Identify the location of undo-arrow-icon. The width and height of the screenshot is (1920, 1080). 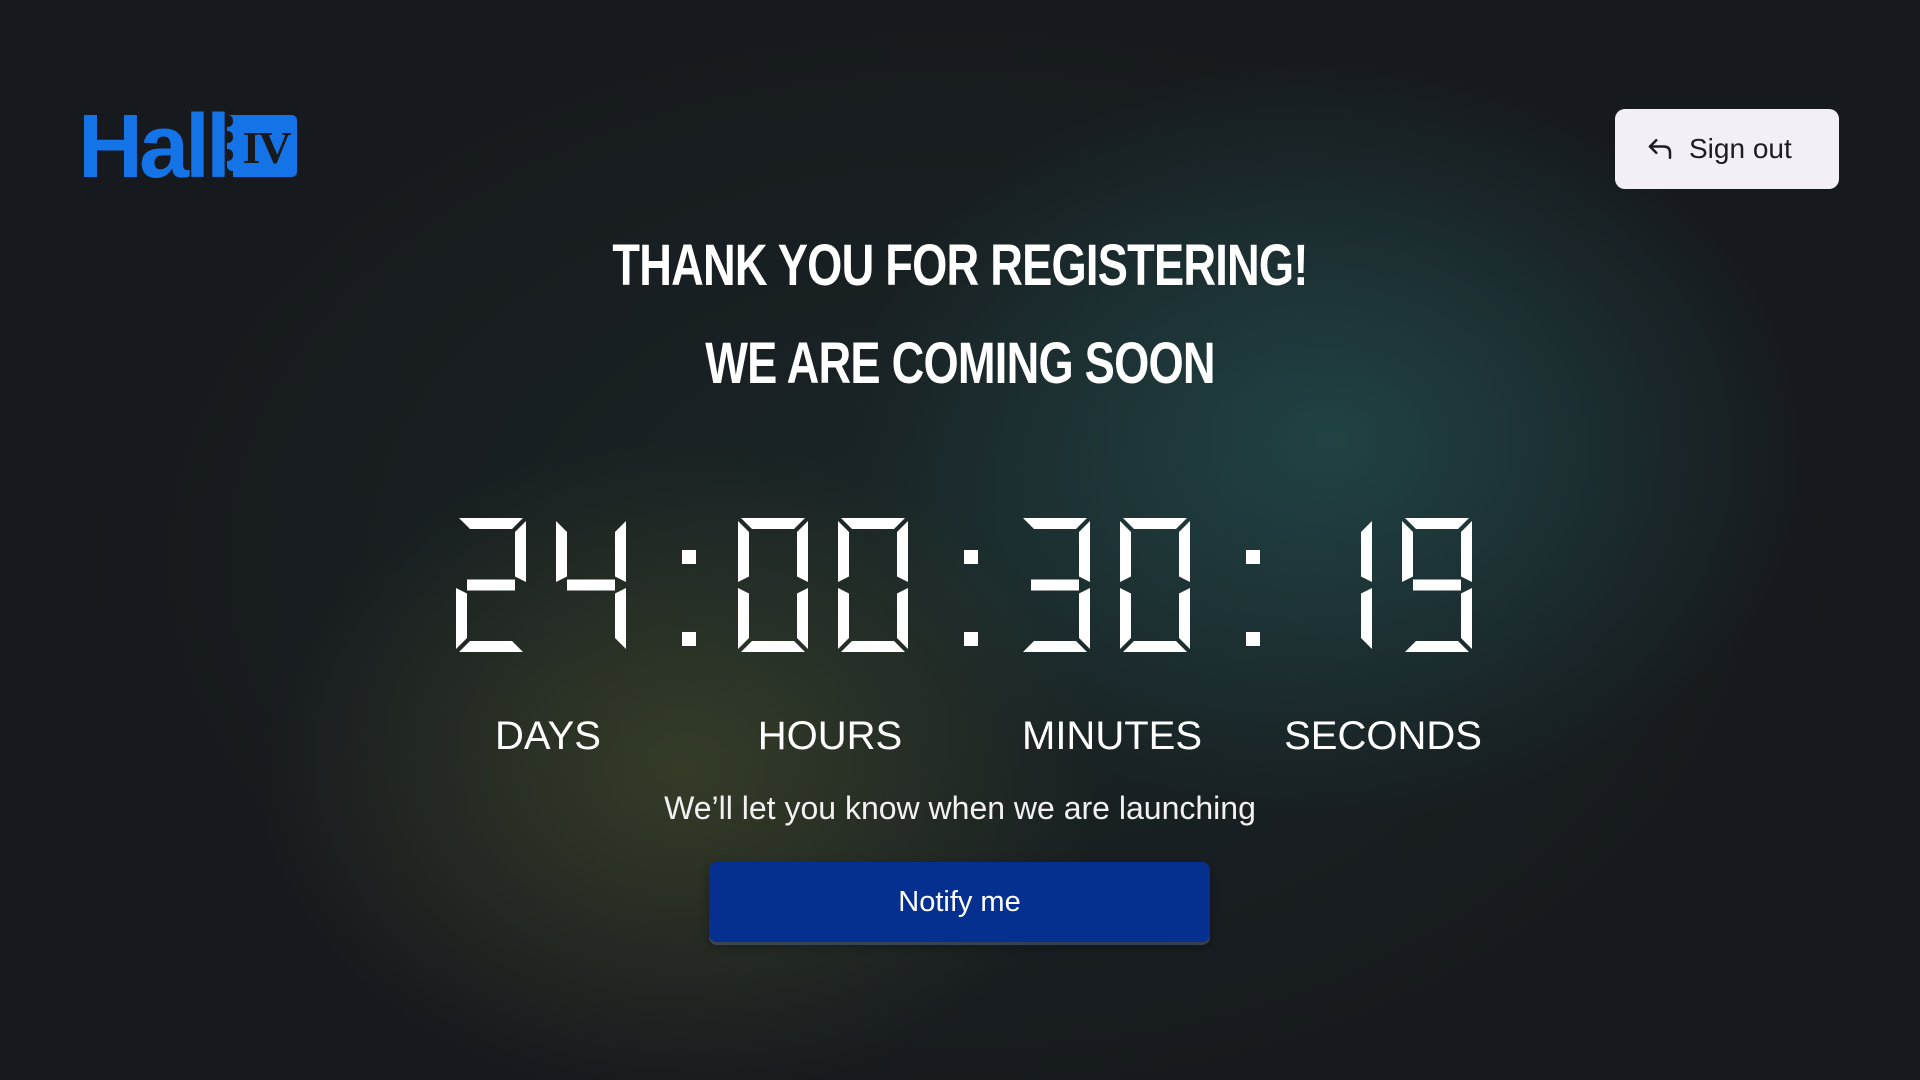
(1660, 149).